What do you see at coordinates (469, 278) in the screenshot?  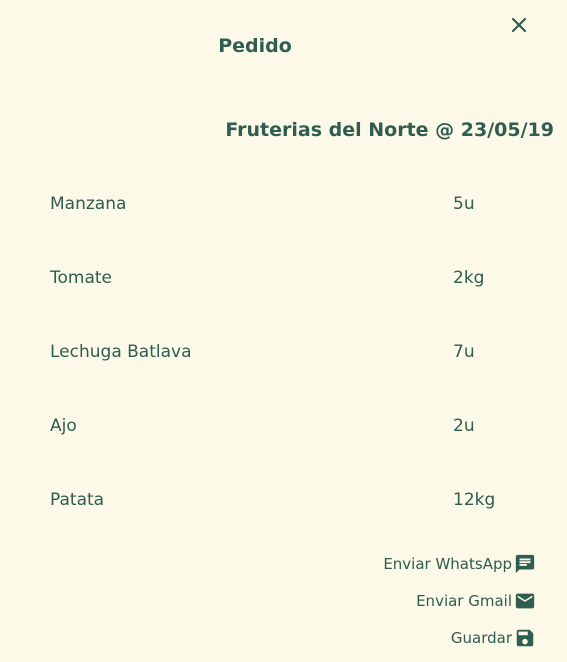 I see `item-quantity: 2kg` at bounding box center [469, 278].